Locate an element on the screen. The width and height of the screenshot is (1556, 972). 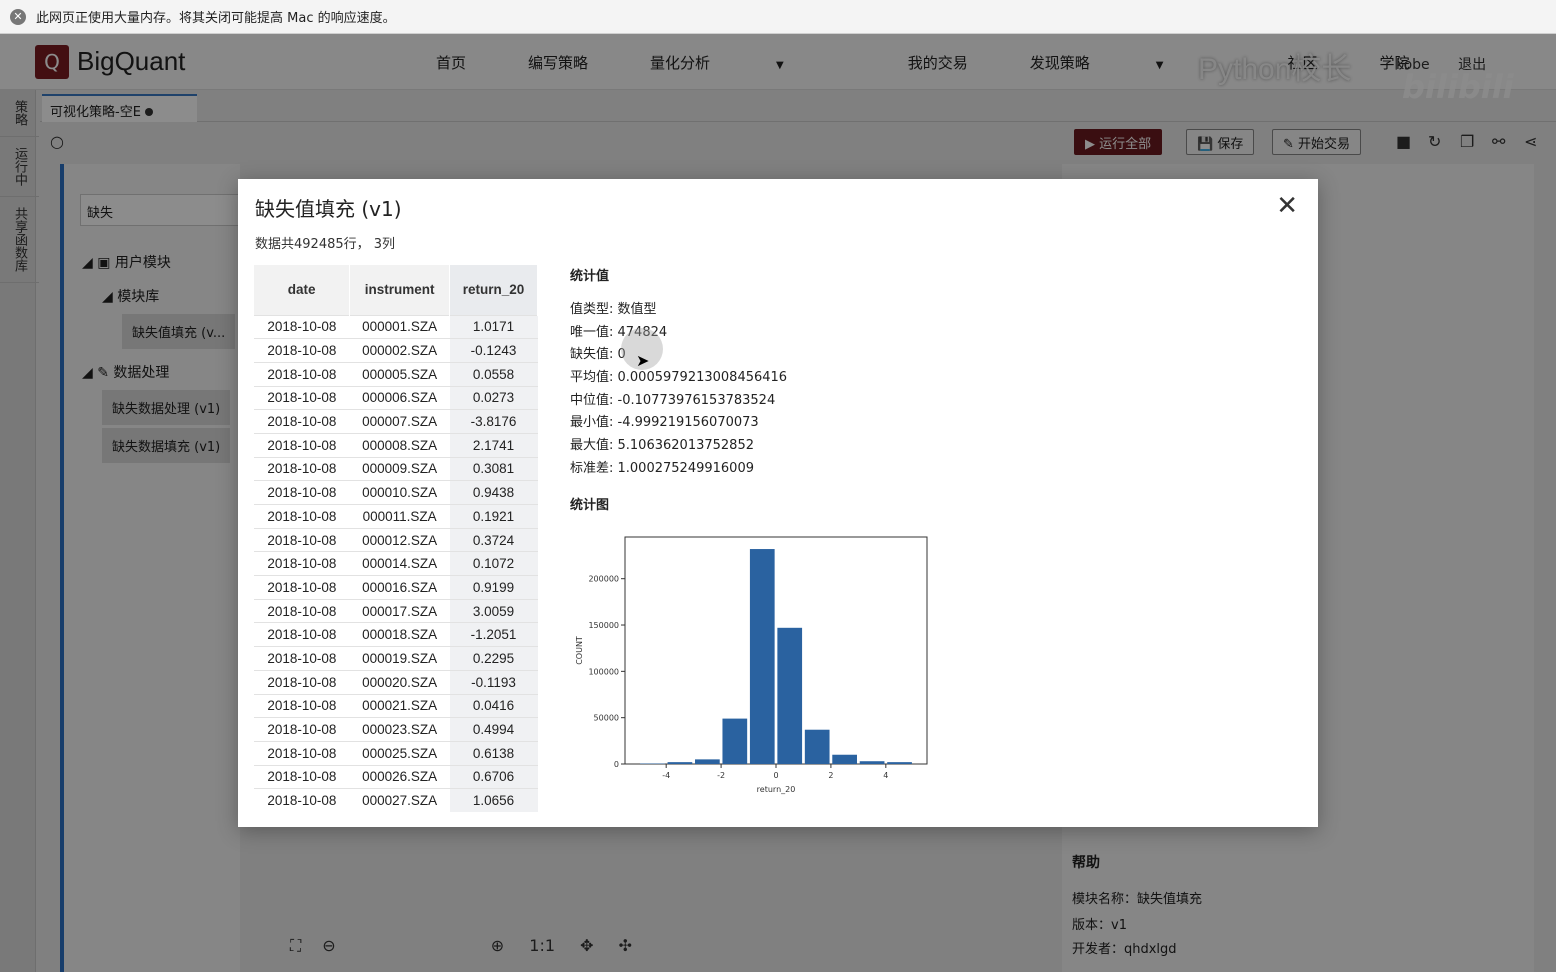
mouse-pointer-icon: ➤ is located at coordinates (643, 360).